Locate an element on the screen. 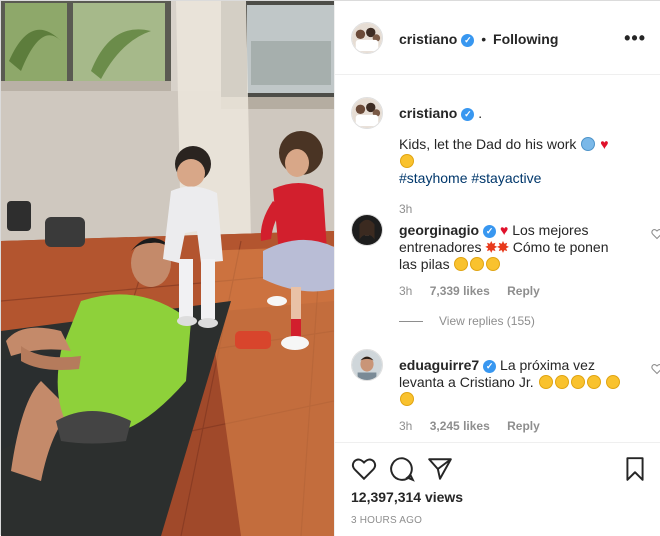 This screenshot has width=660, height=536. caption-hashtags: #stayhome #stayactive is located at coordinates (513, 178).